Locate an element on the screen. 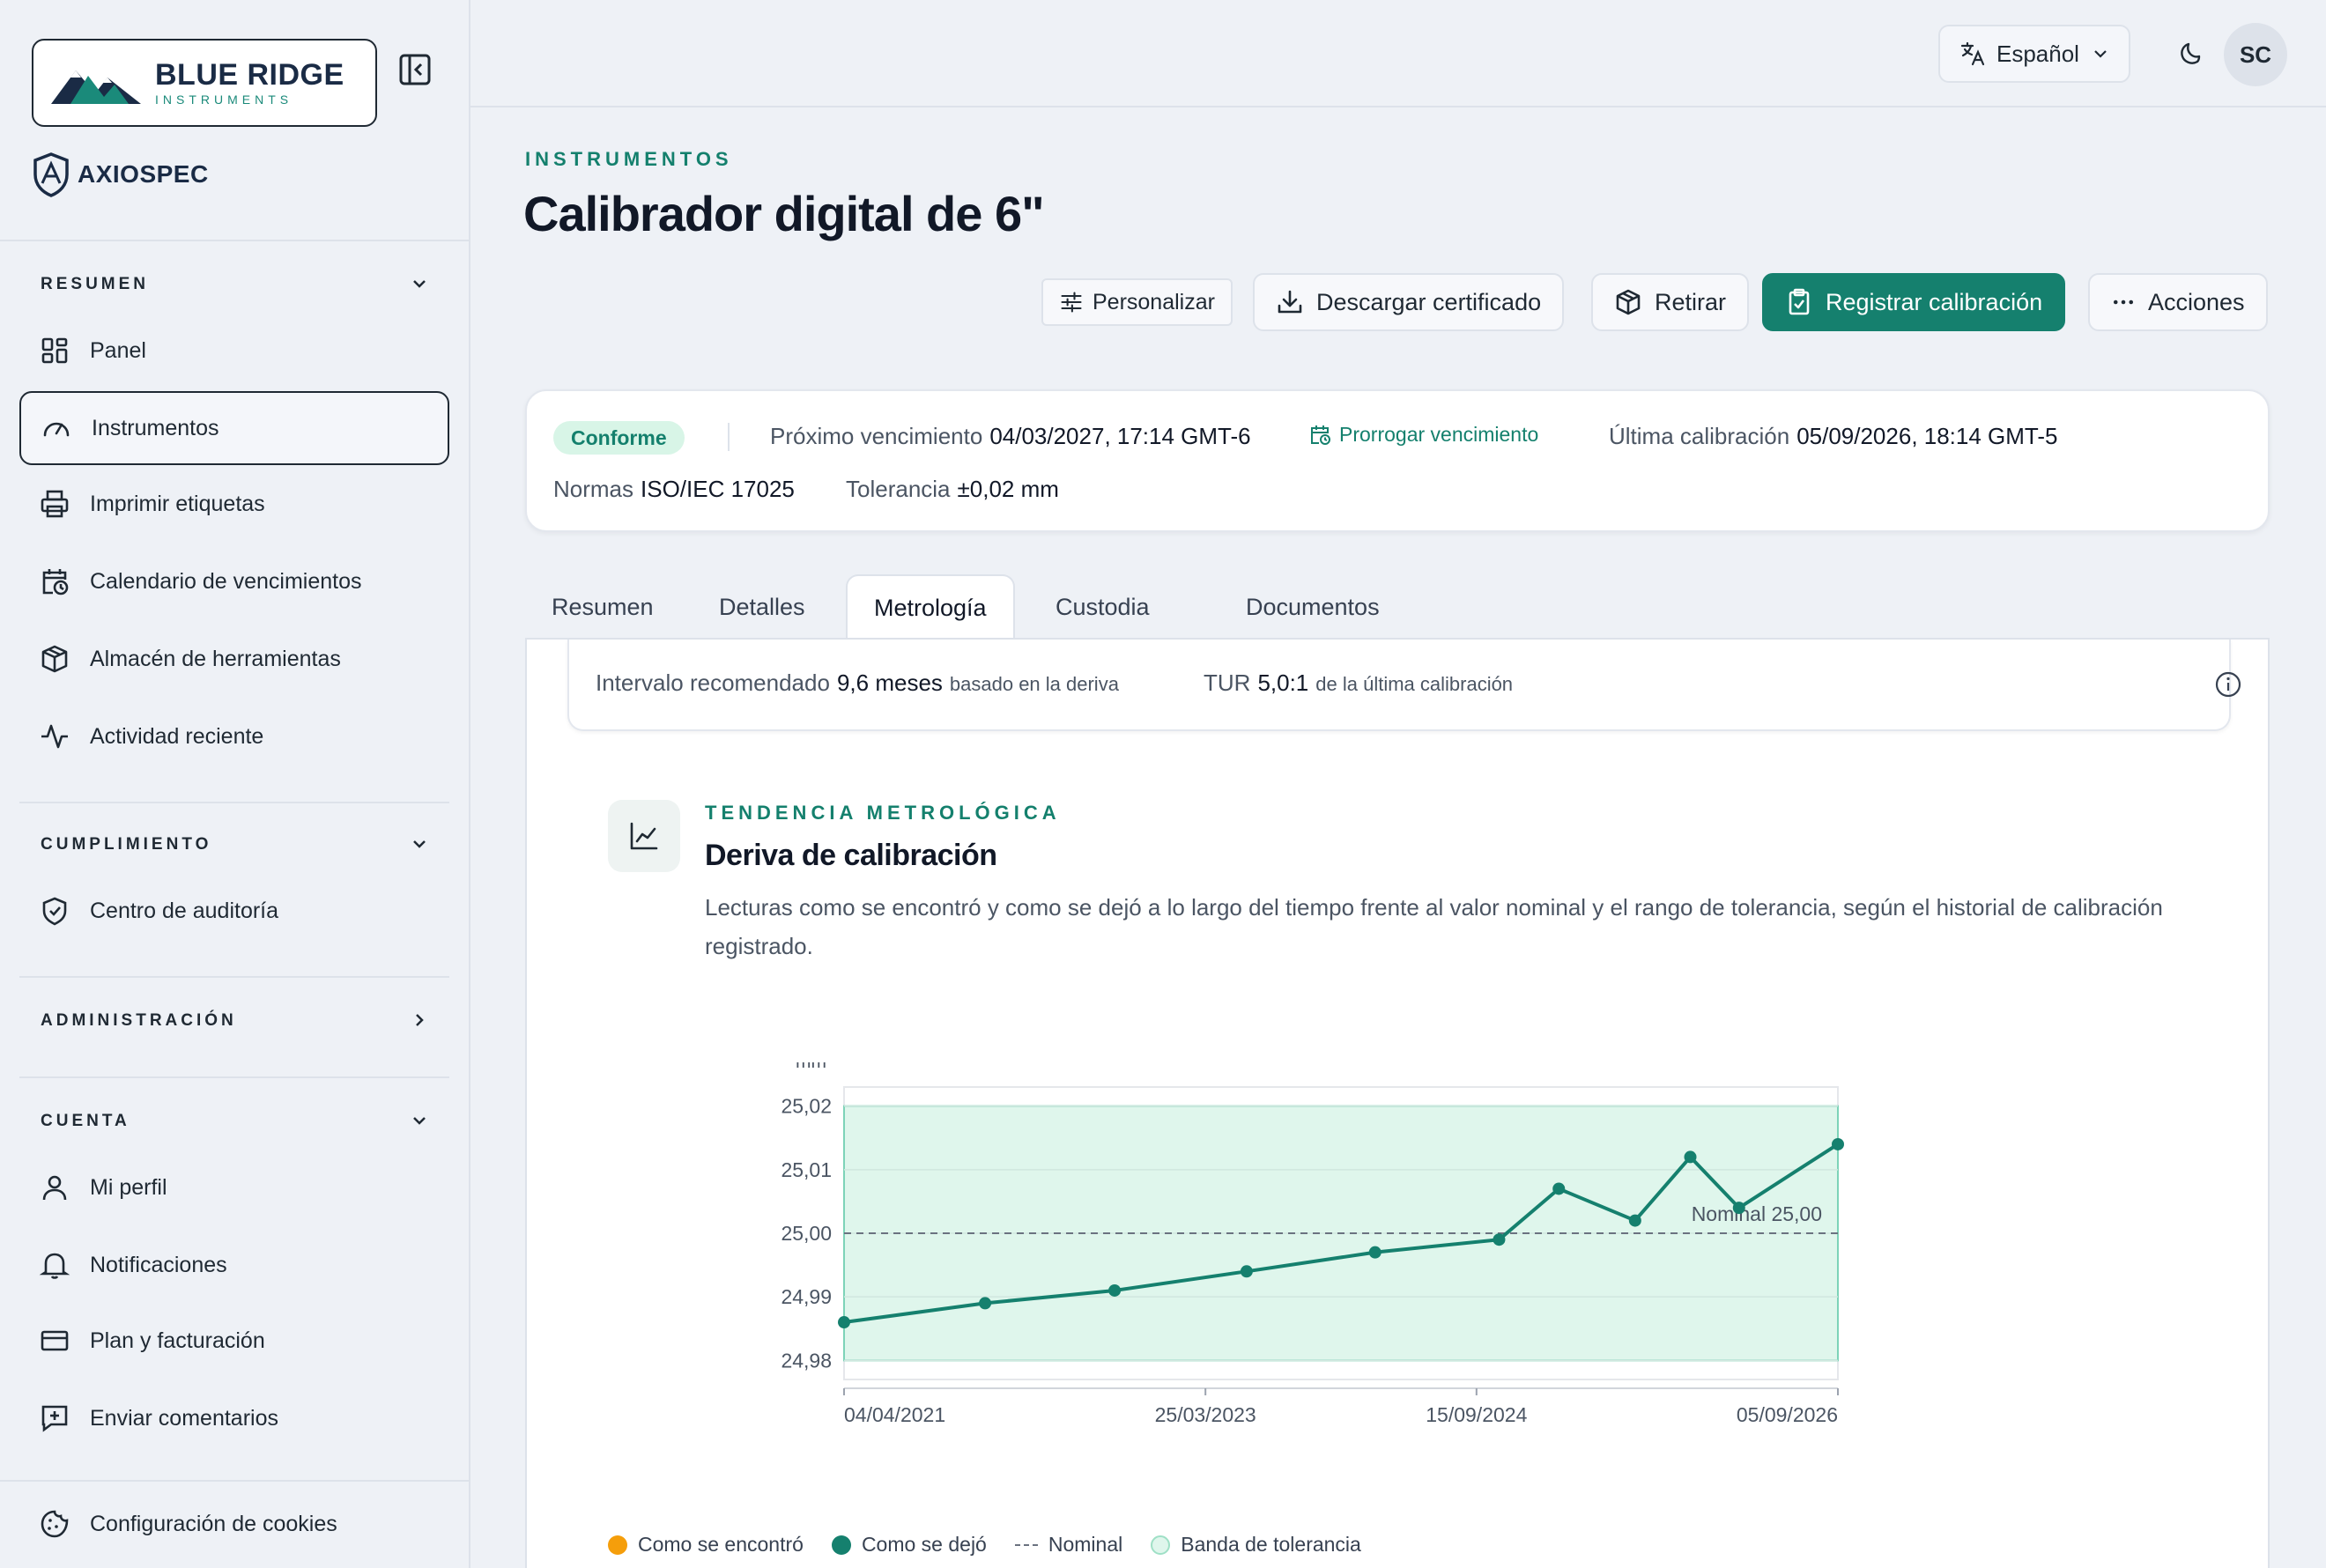  mountain-logo-icon is located at coordinates (96, 87).